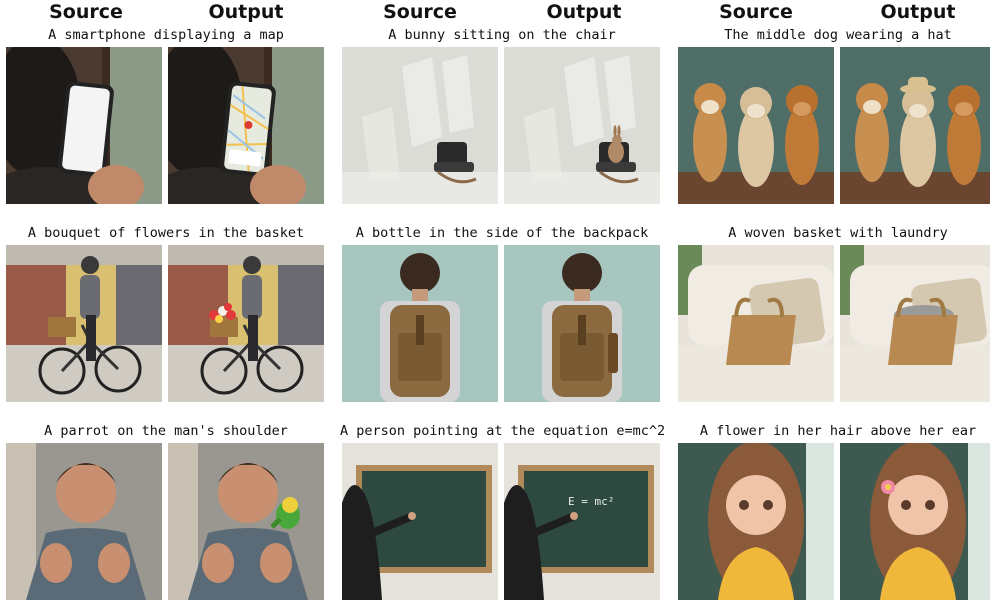 Image resolution: width=990 pixels, height=604 pixels. What do you see at coordinates (582, 125) in the screenshot?
I see `image-chair-output` at bounding box center [582, 125].